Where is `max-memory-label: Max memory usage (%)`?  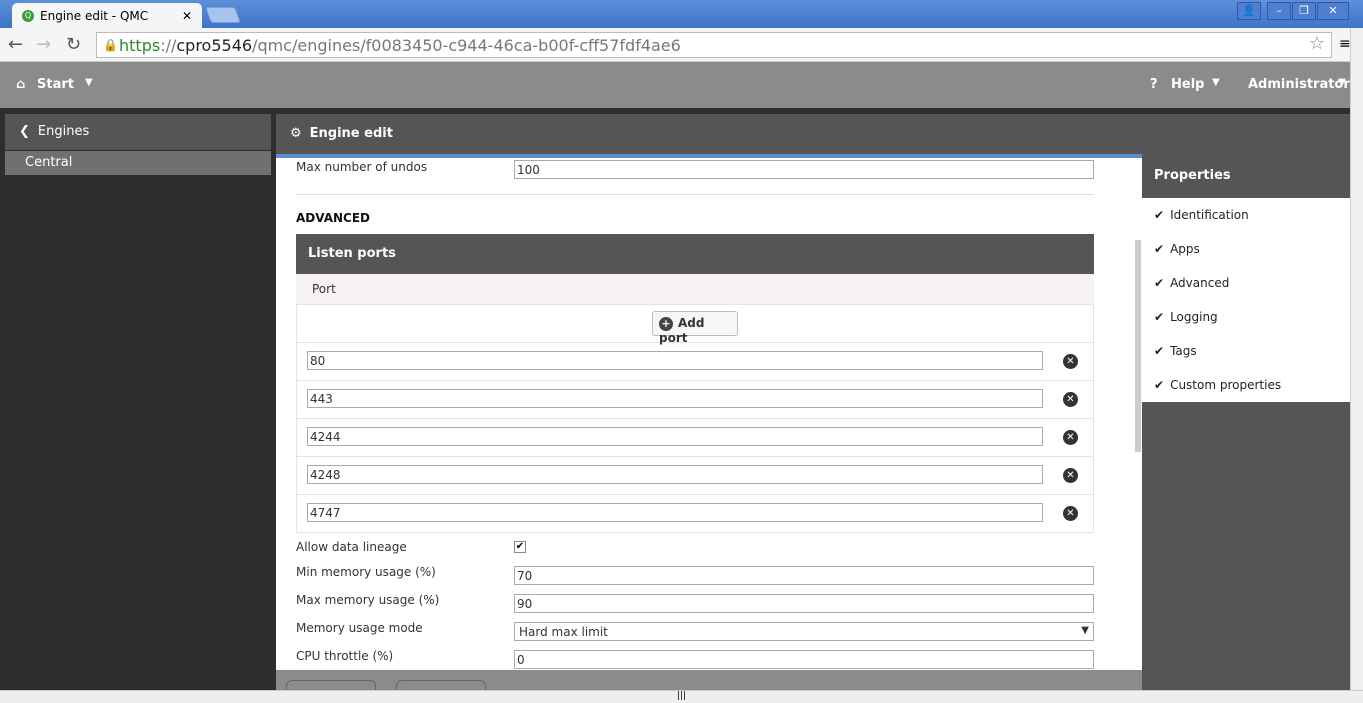
max-memory-label: Max memory usage (%) is located at coordinates (368, 600).